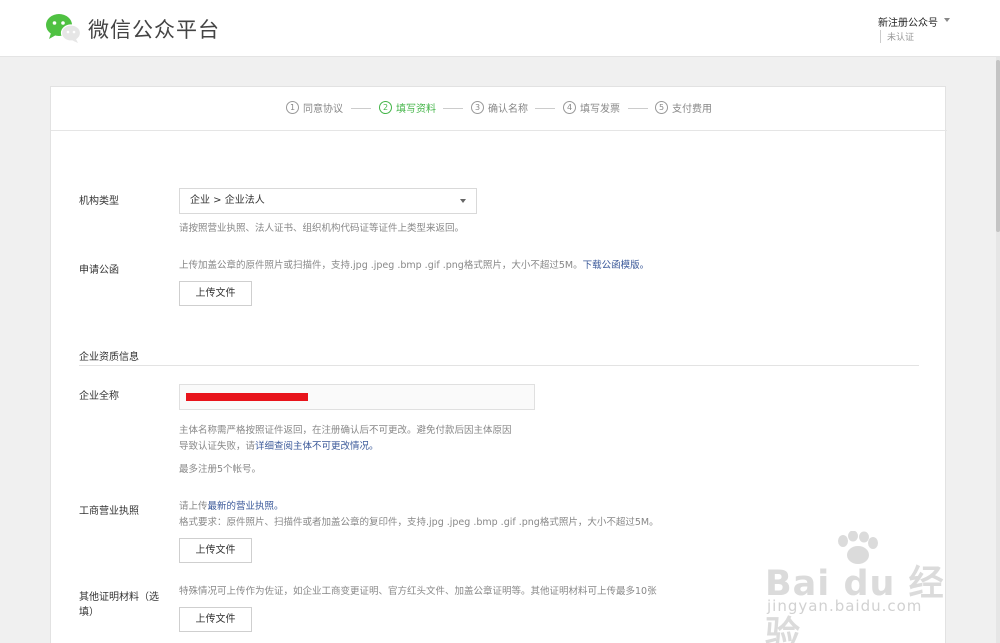  I want to click on redaction-mark, so click(247, 397).